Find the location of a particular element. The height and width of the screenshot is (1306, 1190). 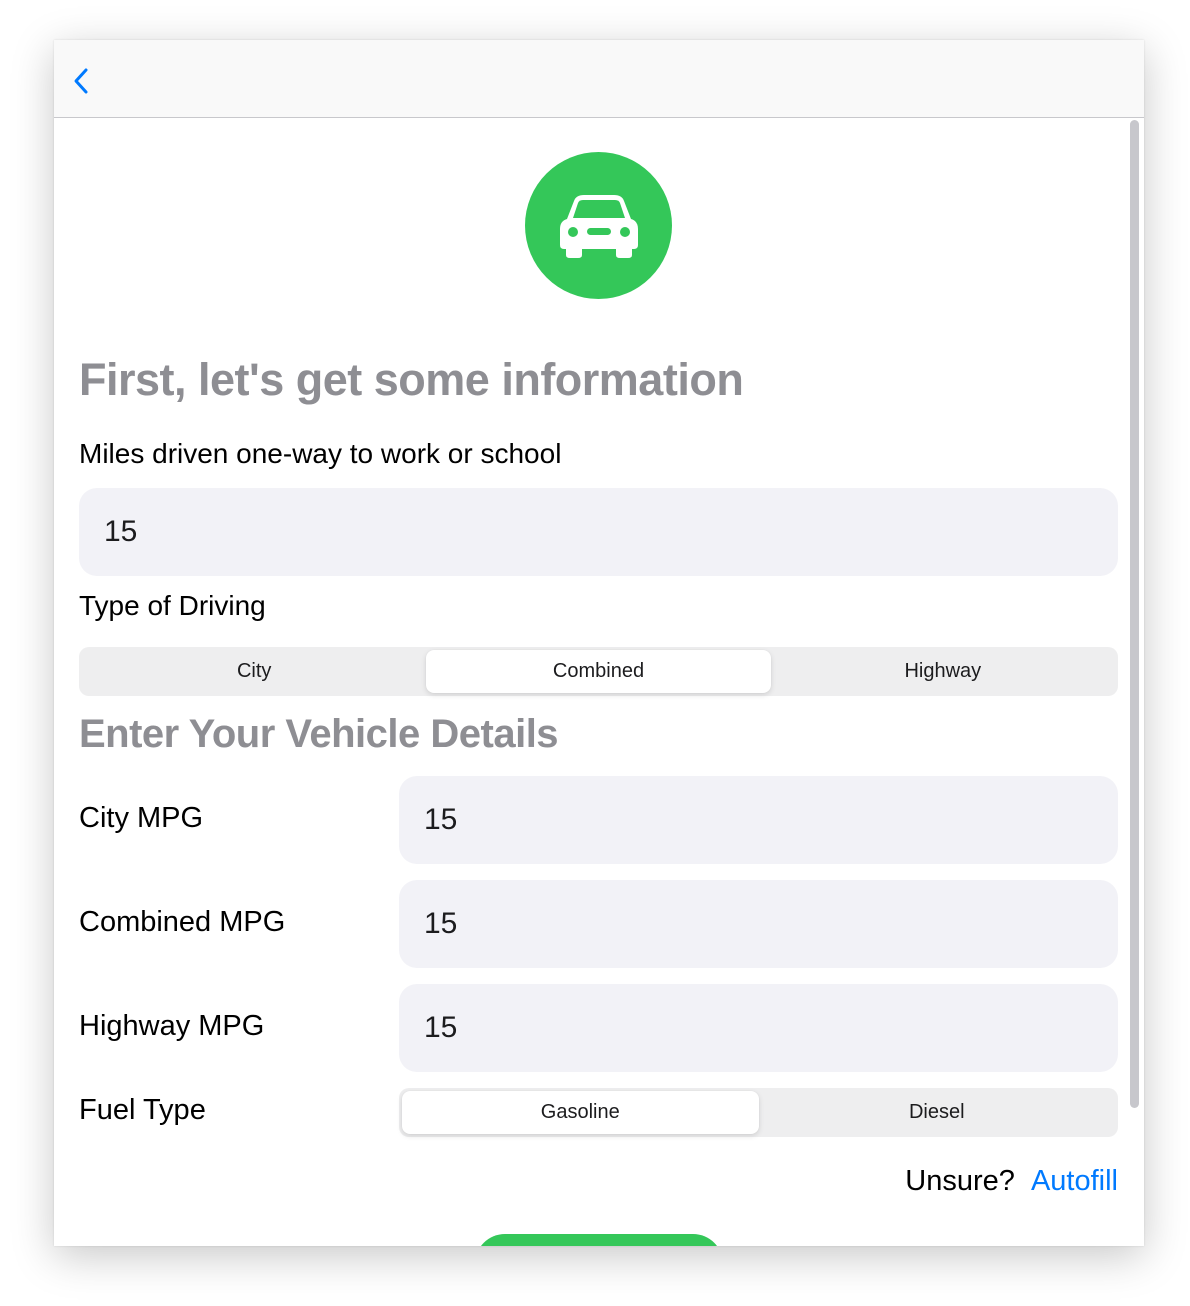

segment-diesel: Diesel is located at coordinates (937, 1112).